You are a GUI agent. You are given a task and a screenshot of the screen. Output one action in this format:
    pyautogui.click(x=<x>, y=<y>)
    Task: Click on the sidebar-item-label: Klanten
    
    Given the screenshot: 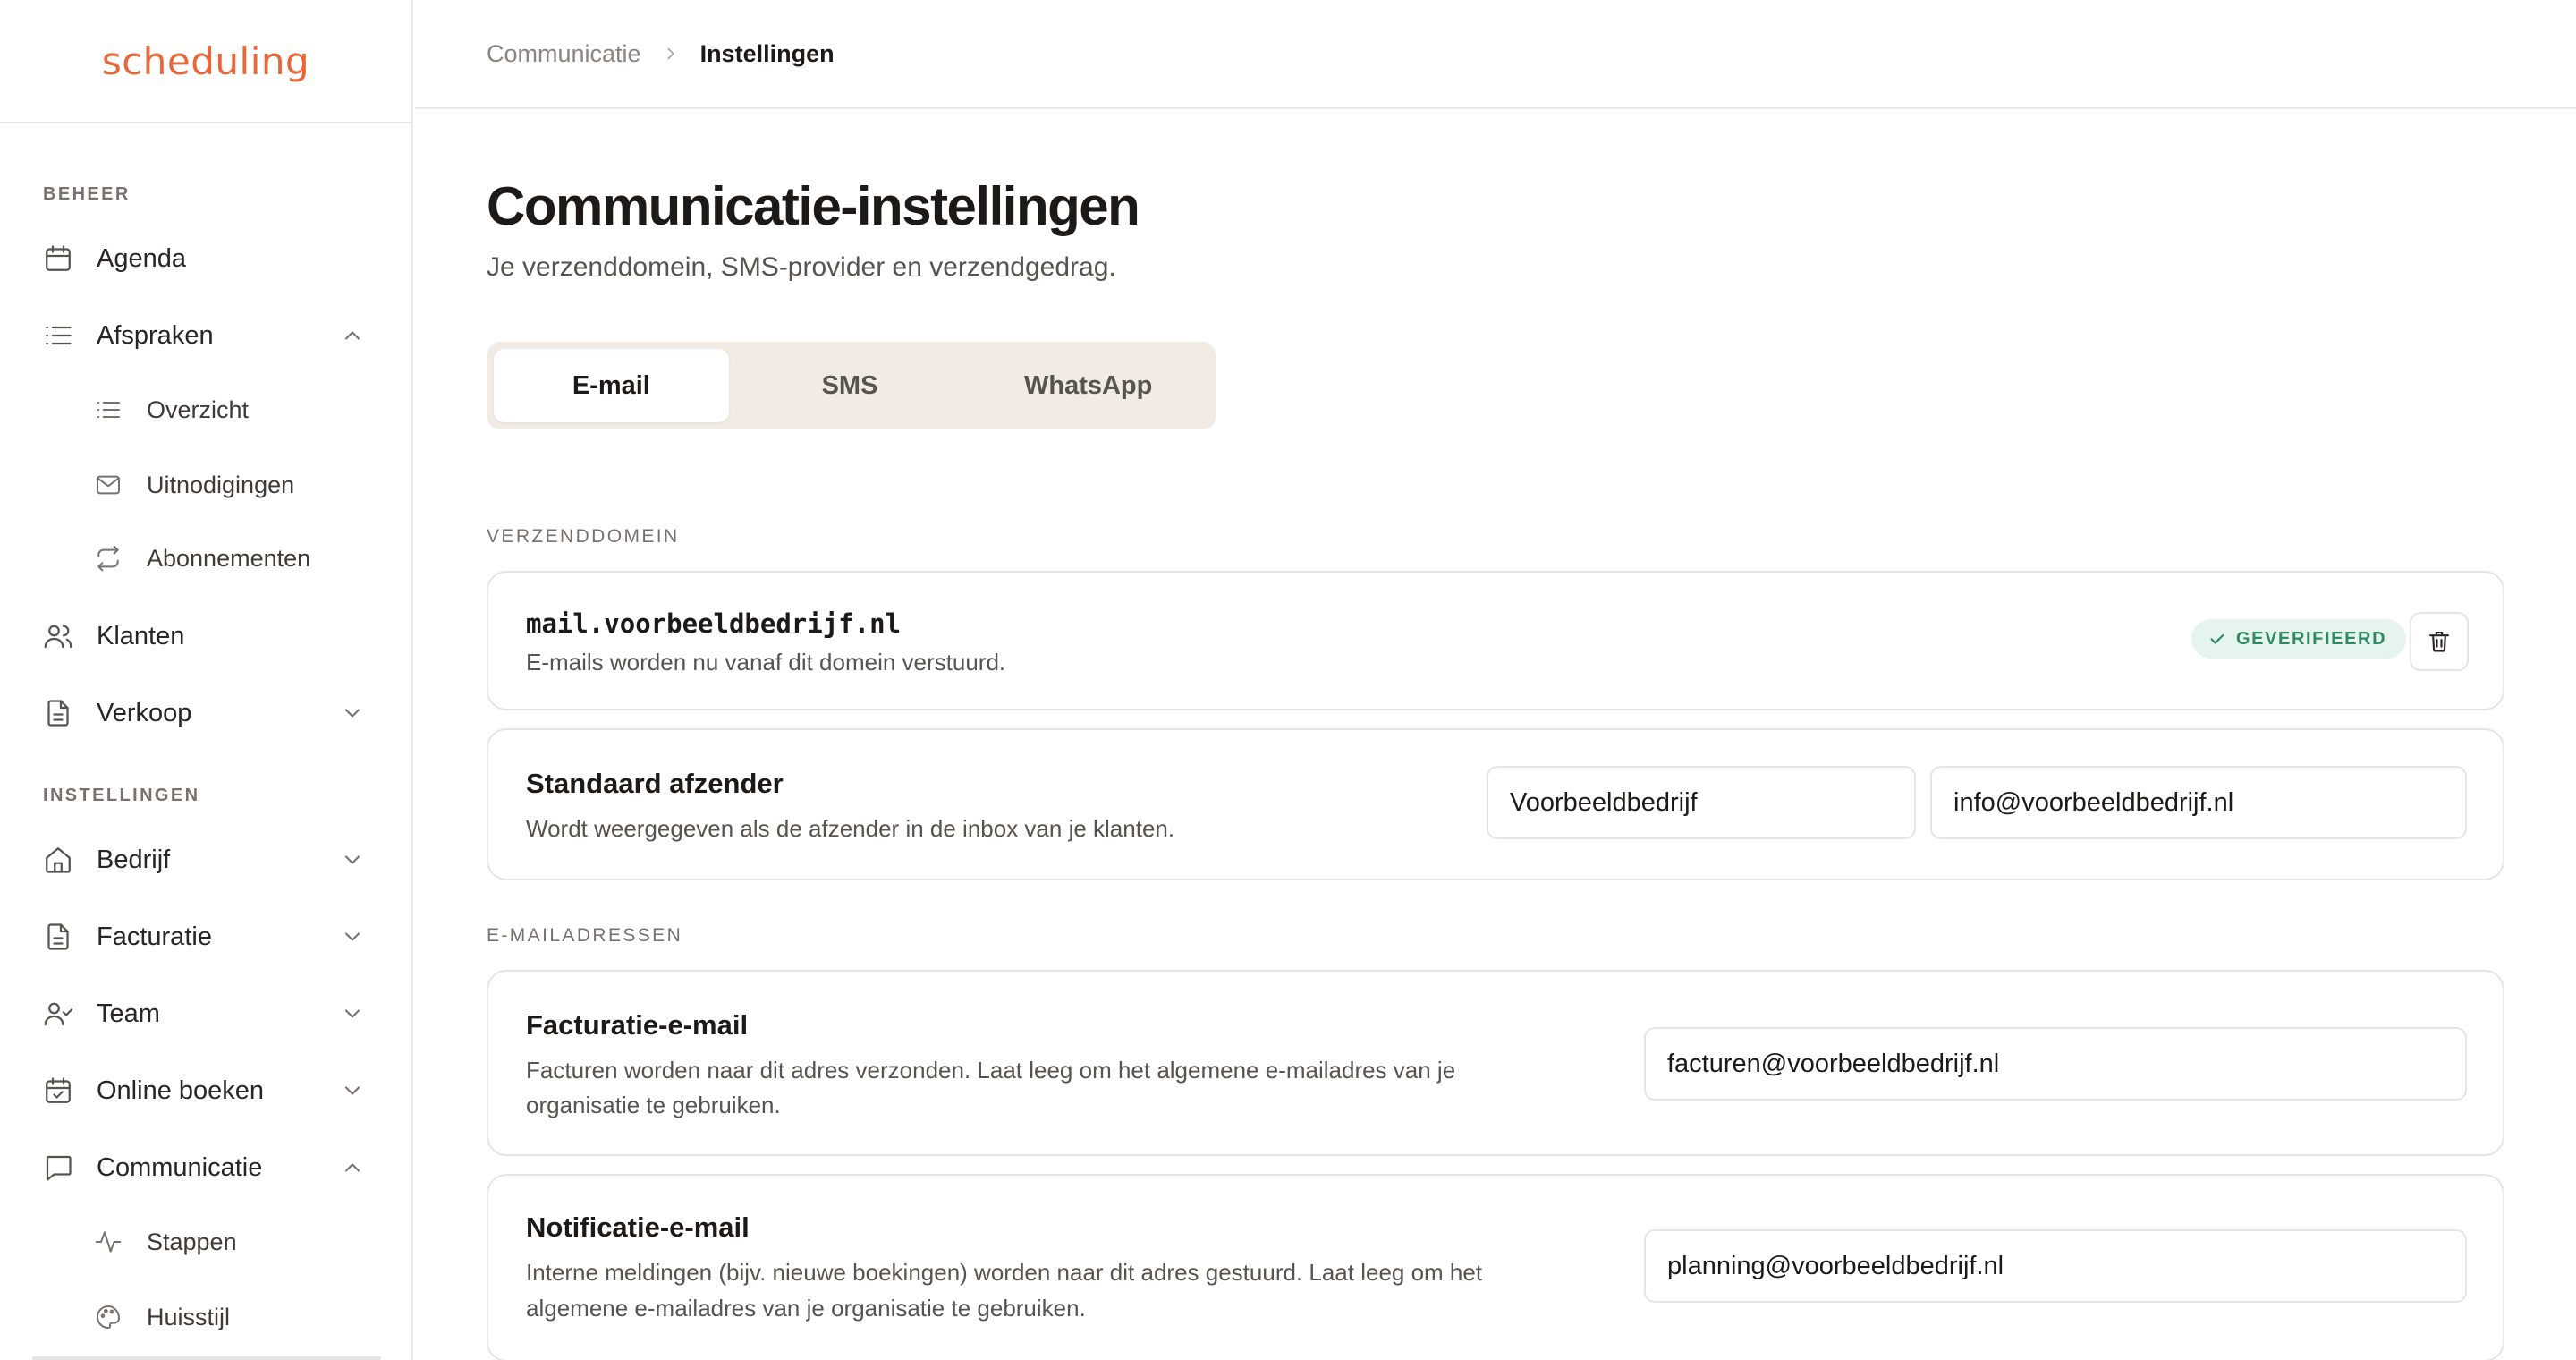 What is the action you would take?
    pyautogui.click(x=141, y=635)
    